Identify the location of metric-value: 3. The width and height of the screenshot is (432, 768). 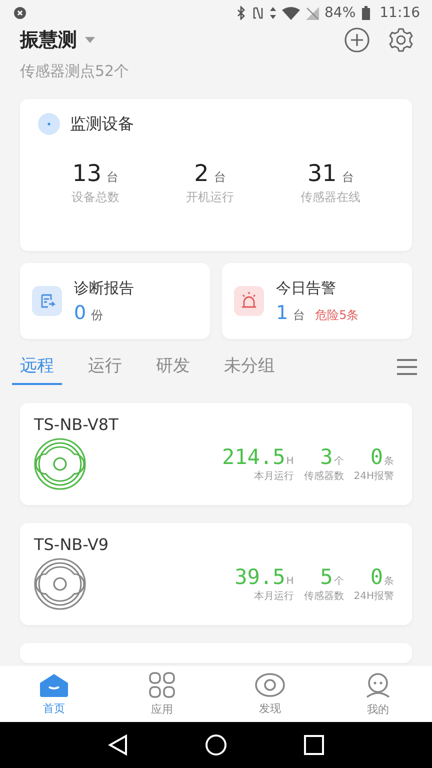
(326, 457).